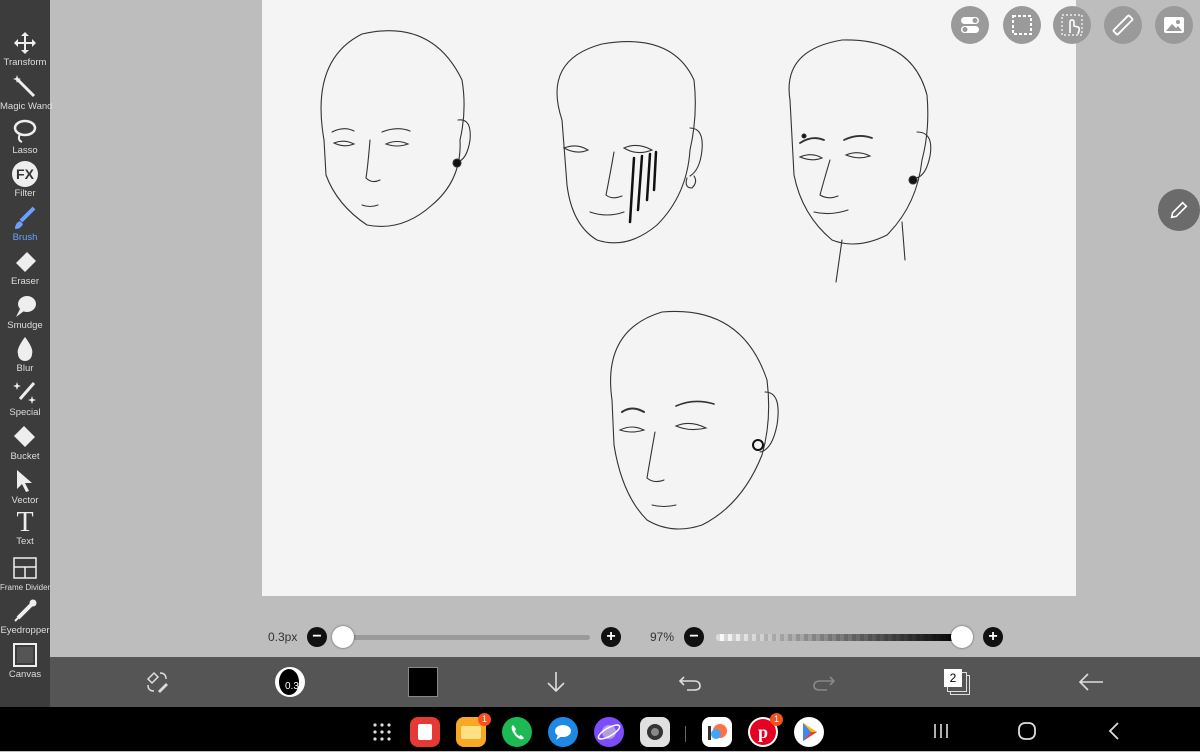 The image size is (1200, 752). Describe the element at coordinates (765, 730) in the screenshot. I see `pinterest-app-icon: p 1` at that location.